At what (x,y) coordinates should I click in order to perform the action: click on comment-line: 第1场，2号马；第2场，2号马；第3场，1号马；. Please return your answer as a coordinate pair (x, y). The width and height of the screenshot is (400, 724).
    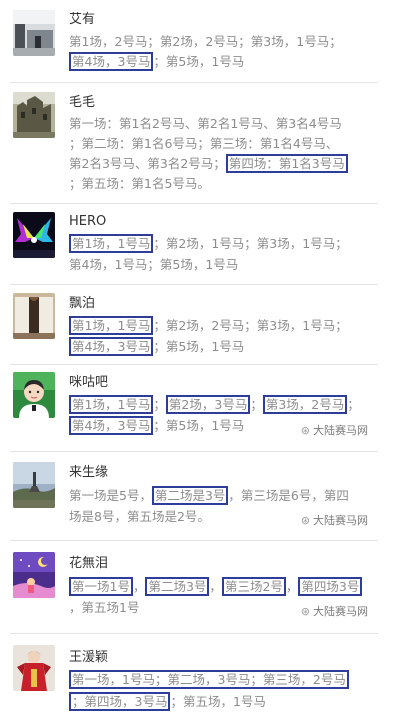
    Looking at the image, I should click on (205, 42).